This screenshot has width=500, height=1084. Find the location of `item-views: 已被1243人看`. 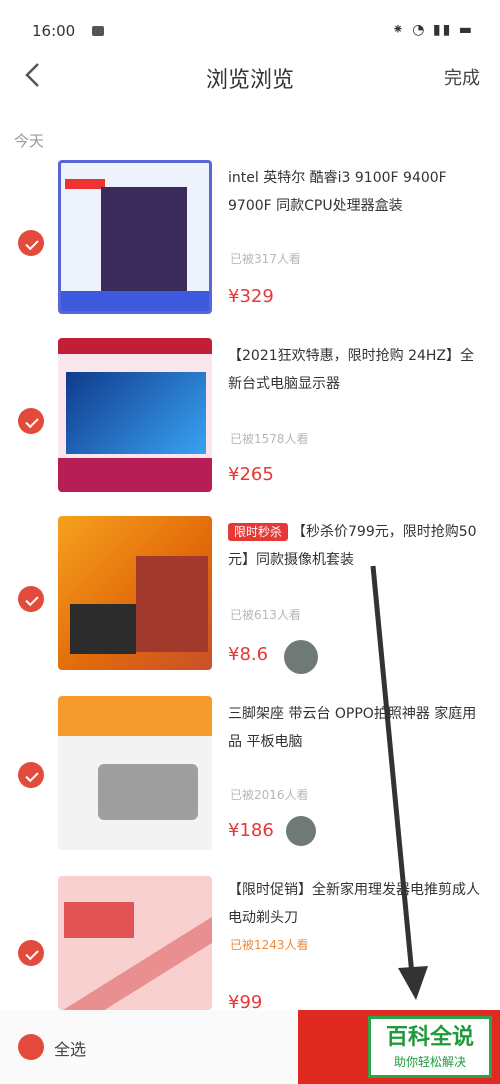

item-views: 已被1243人看 is located at coordinates (269, 945).